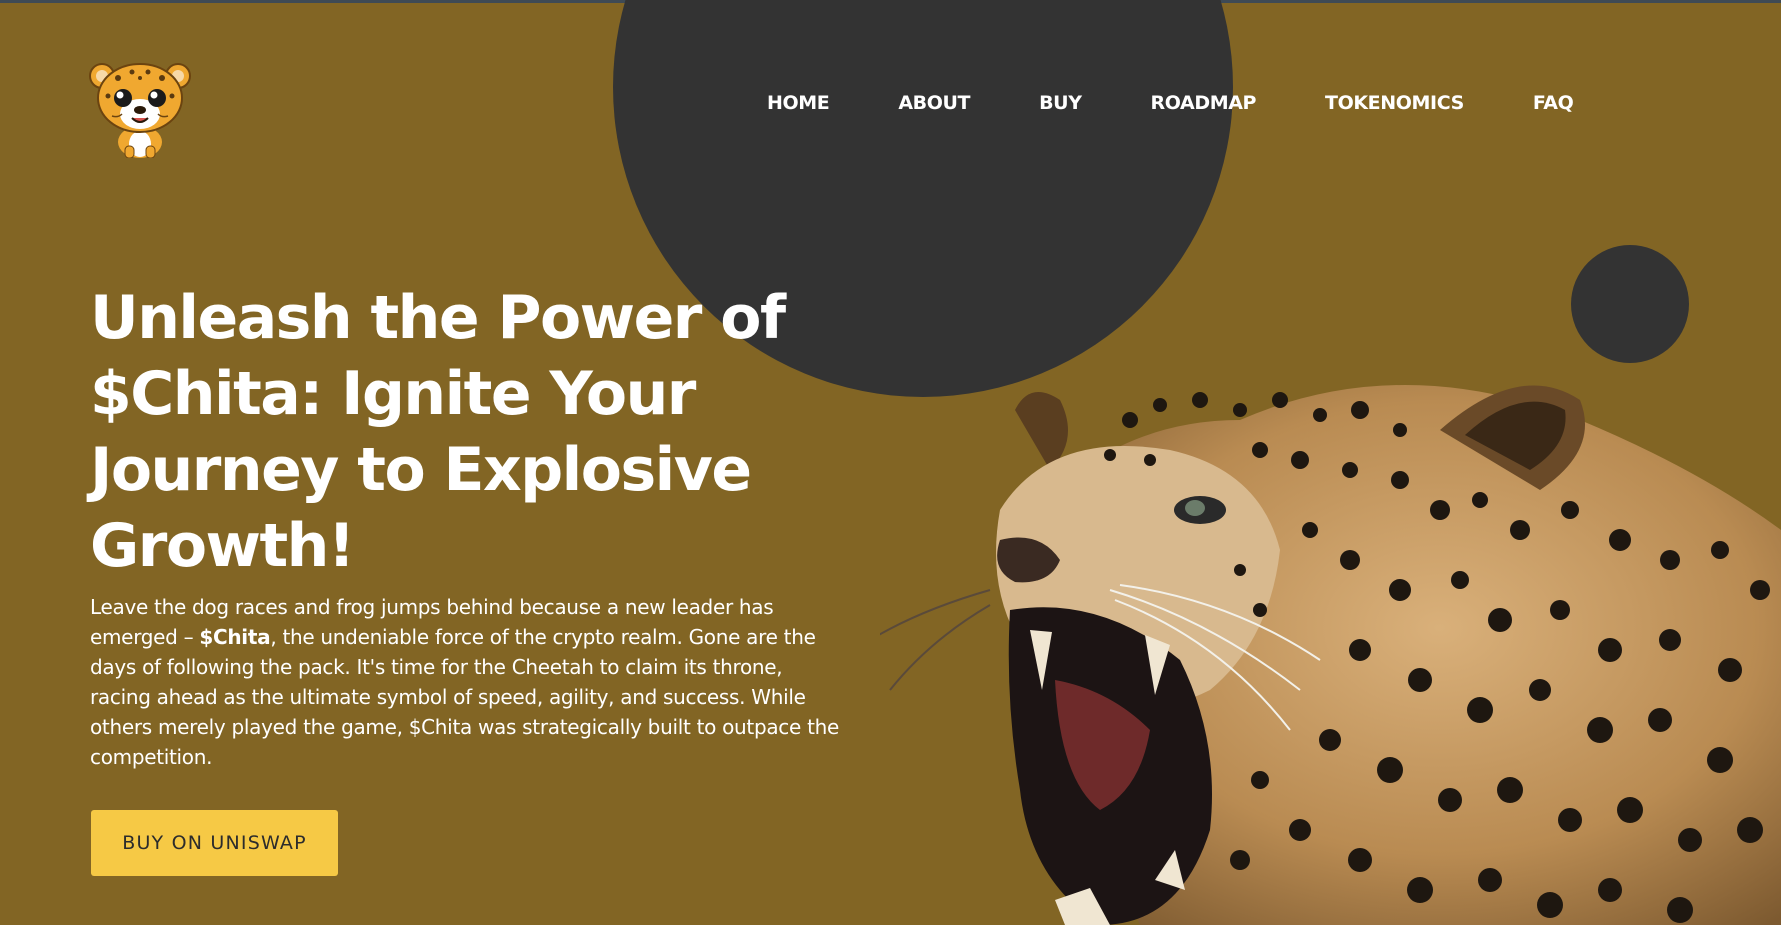 This screenshot has height=925, width=1781. I want to click on nav-item-roadmap: ROADMAP, so click(1204, 103).